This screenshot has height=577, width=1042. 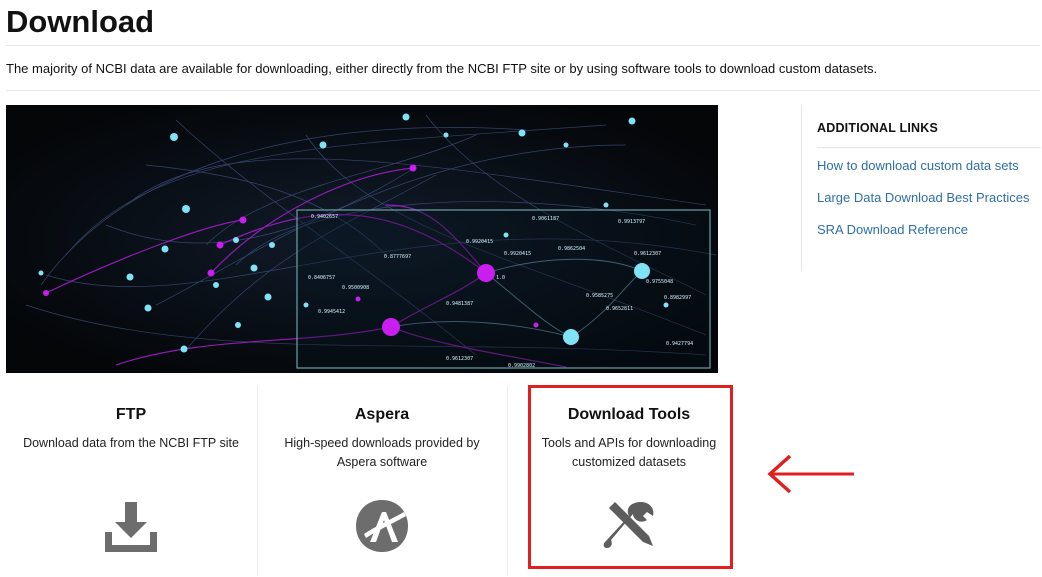 I want to click on node-label: 0.9061187, so click(x=545, y=219).